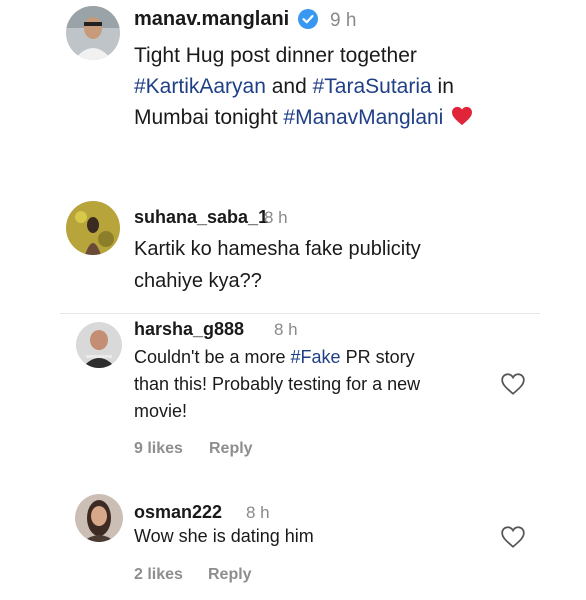 This screenshot has width=586, height=600. What do you see at coordinates (230, 575) in the screenshot?
I see `comment-3-reply-button: Reply` at bounding box center [230, 575].